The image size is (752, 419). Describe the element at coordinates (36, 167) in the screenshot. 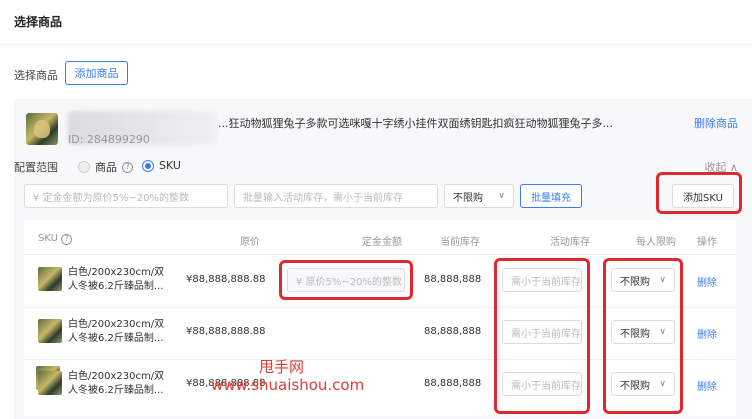

I see `config-range-label: 配置范围` at that location.